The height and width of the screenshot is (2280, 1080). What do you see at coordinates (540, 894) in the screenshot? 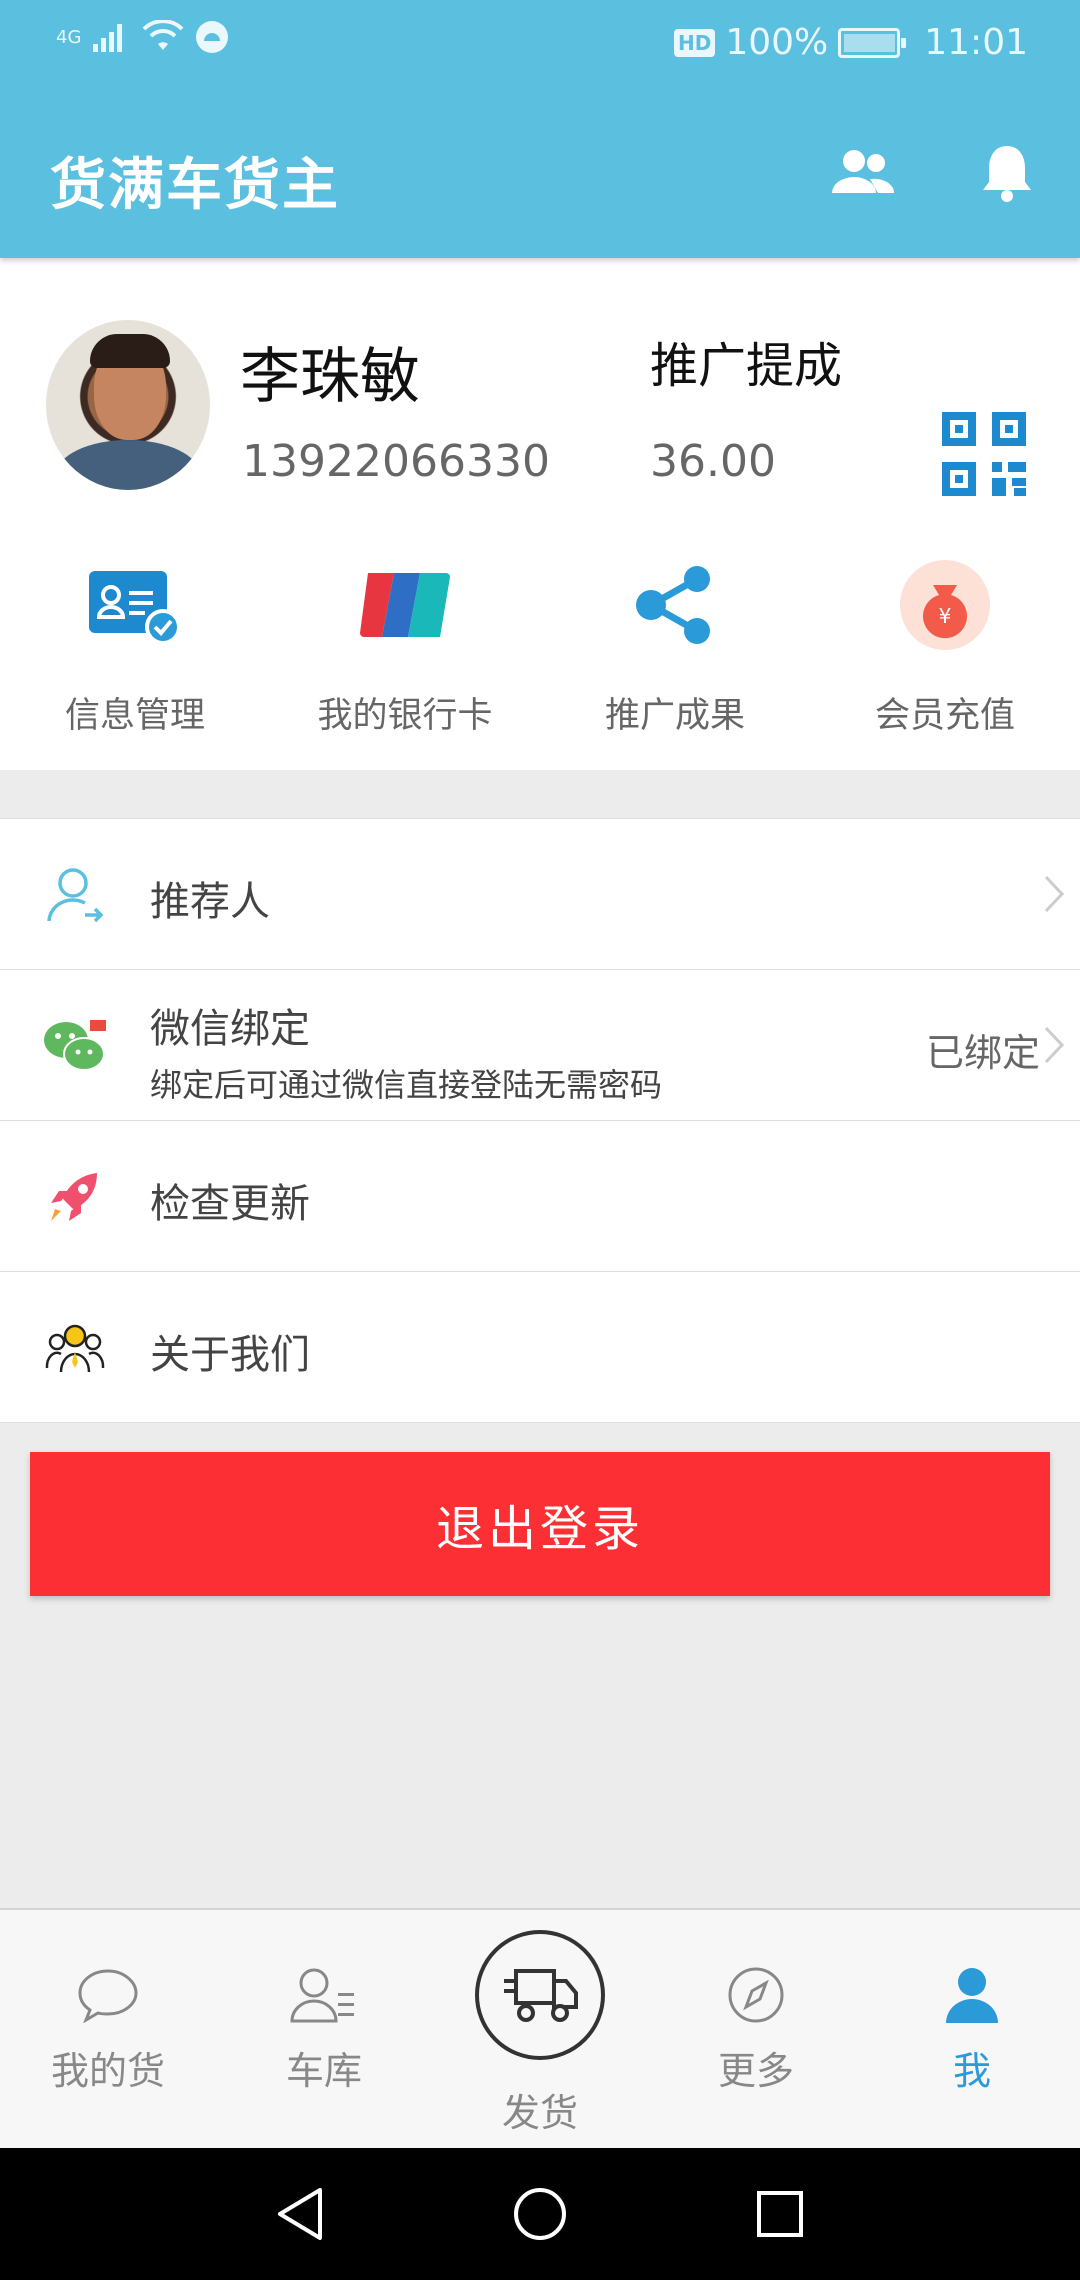
I see `list-item-referrer: 推荐人` at bounding box center [540, 894].